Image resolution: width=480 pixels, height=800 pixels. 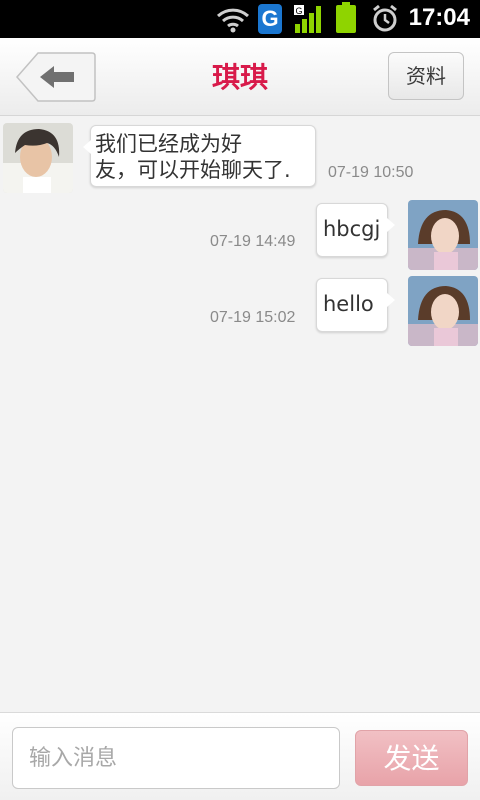 I want to click on status-bar: G G 17:04, so click(x=240, y=19).